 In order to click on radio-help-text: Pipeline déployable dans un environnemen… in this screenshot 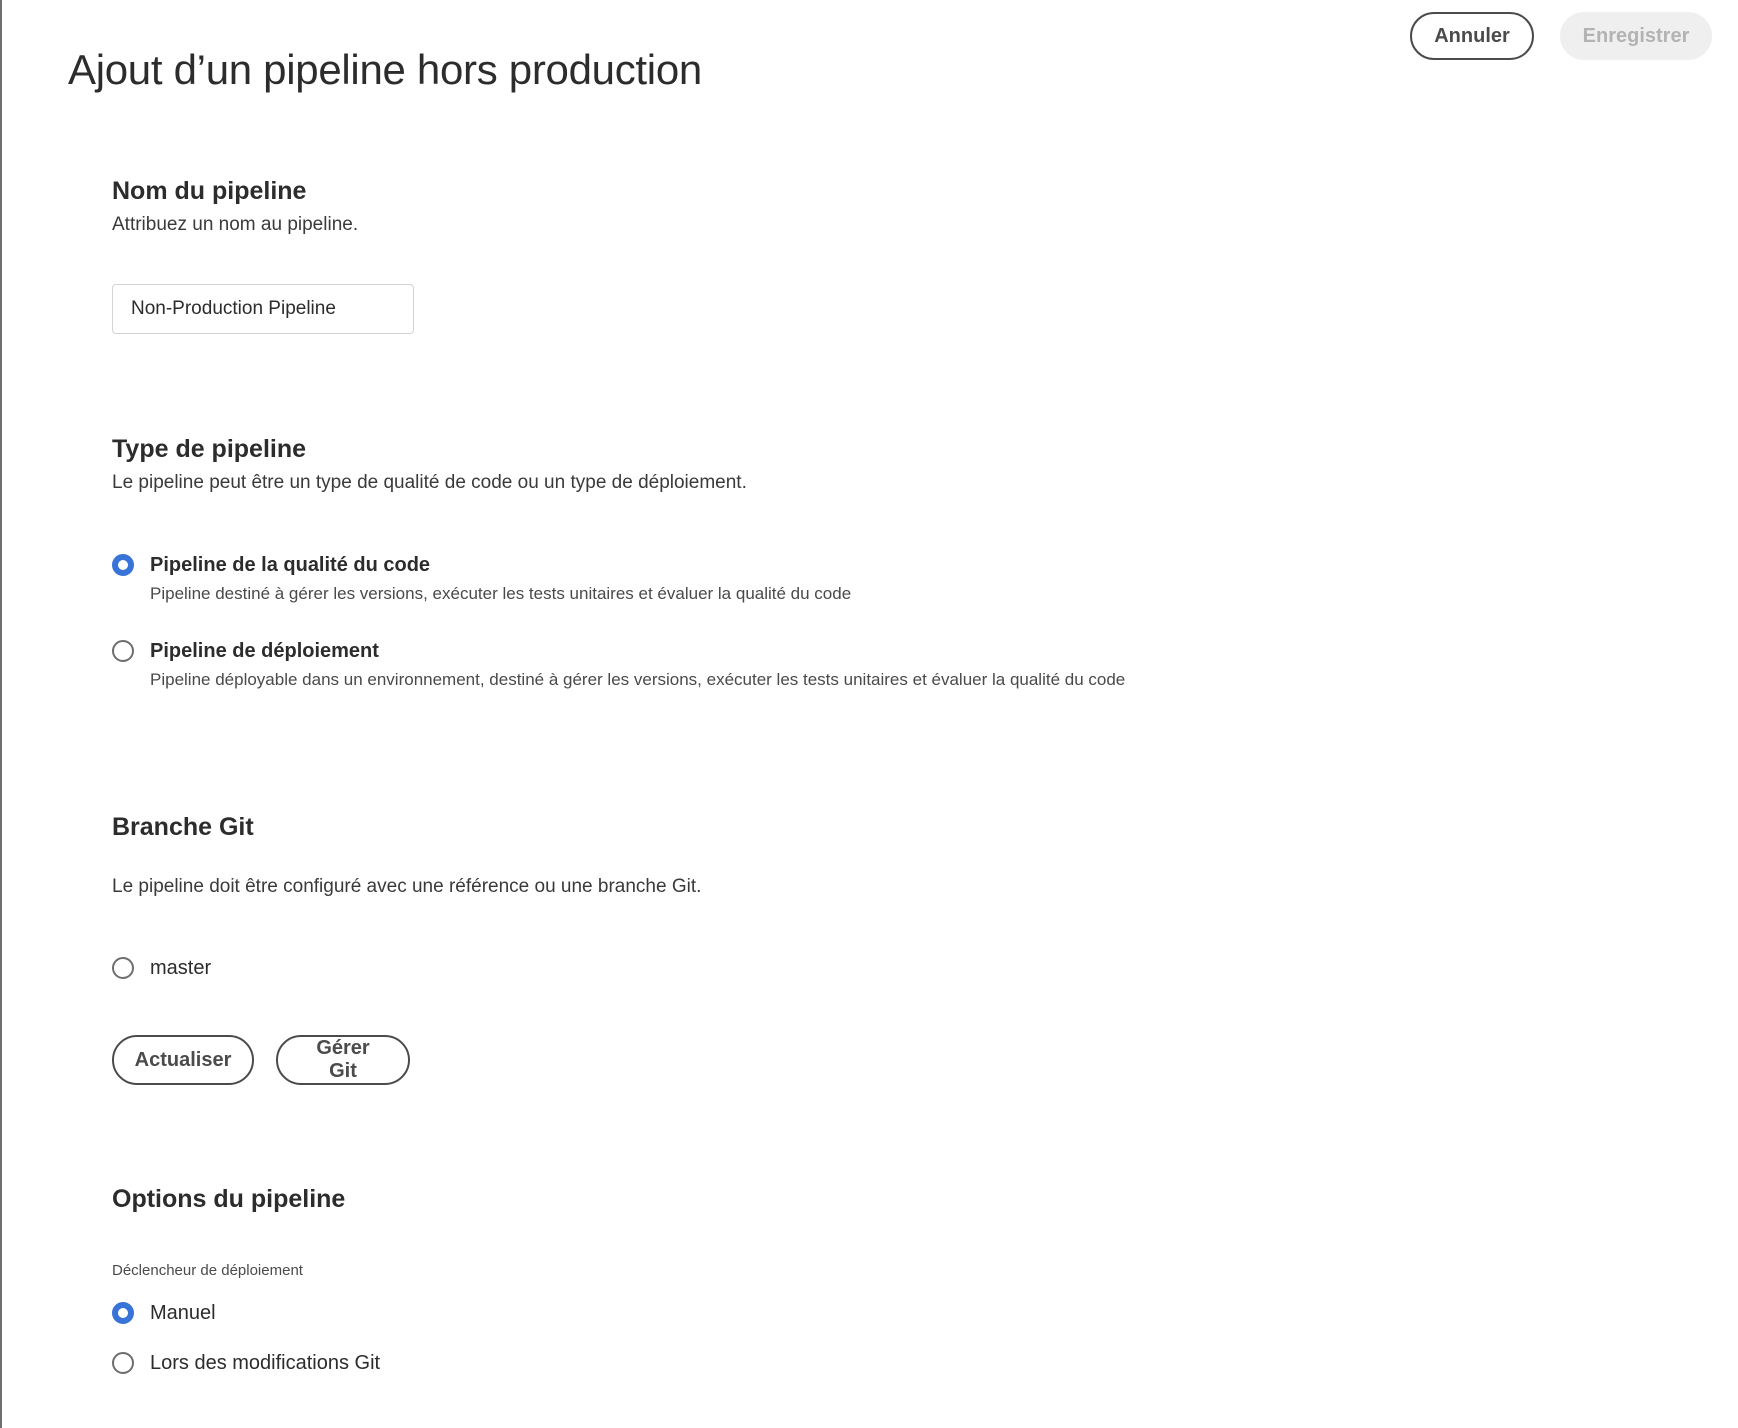, I will do `click(638, 679)`.